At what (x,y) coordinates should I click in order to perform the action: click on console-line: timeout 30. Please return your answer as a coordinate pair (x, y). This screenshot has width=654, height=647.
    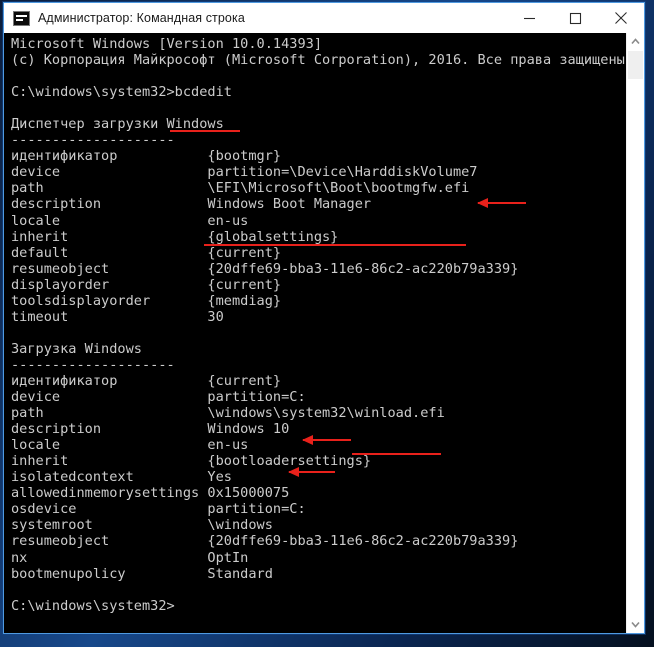
    Looking at the image, I should click on (117, 316).